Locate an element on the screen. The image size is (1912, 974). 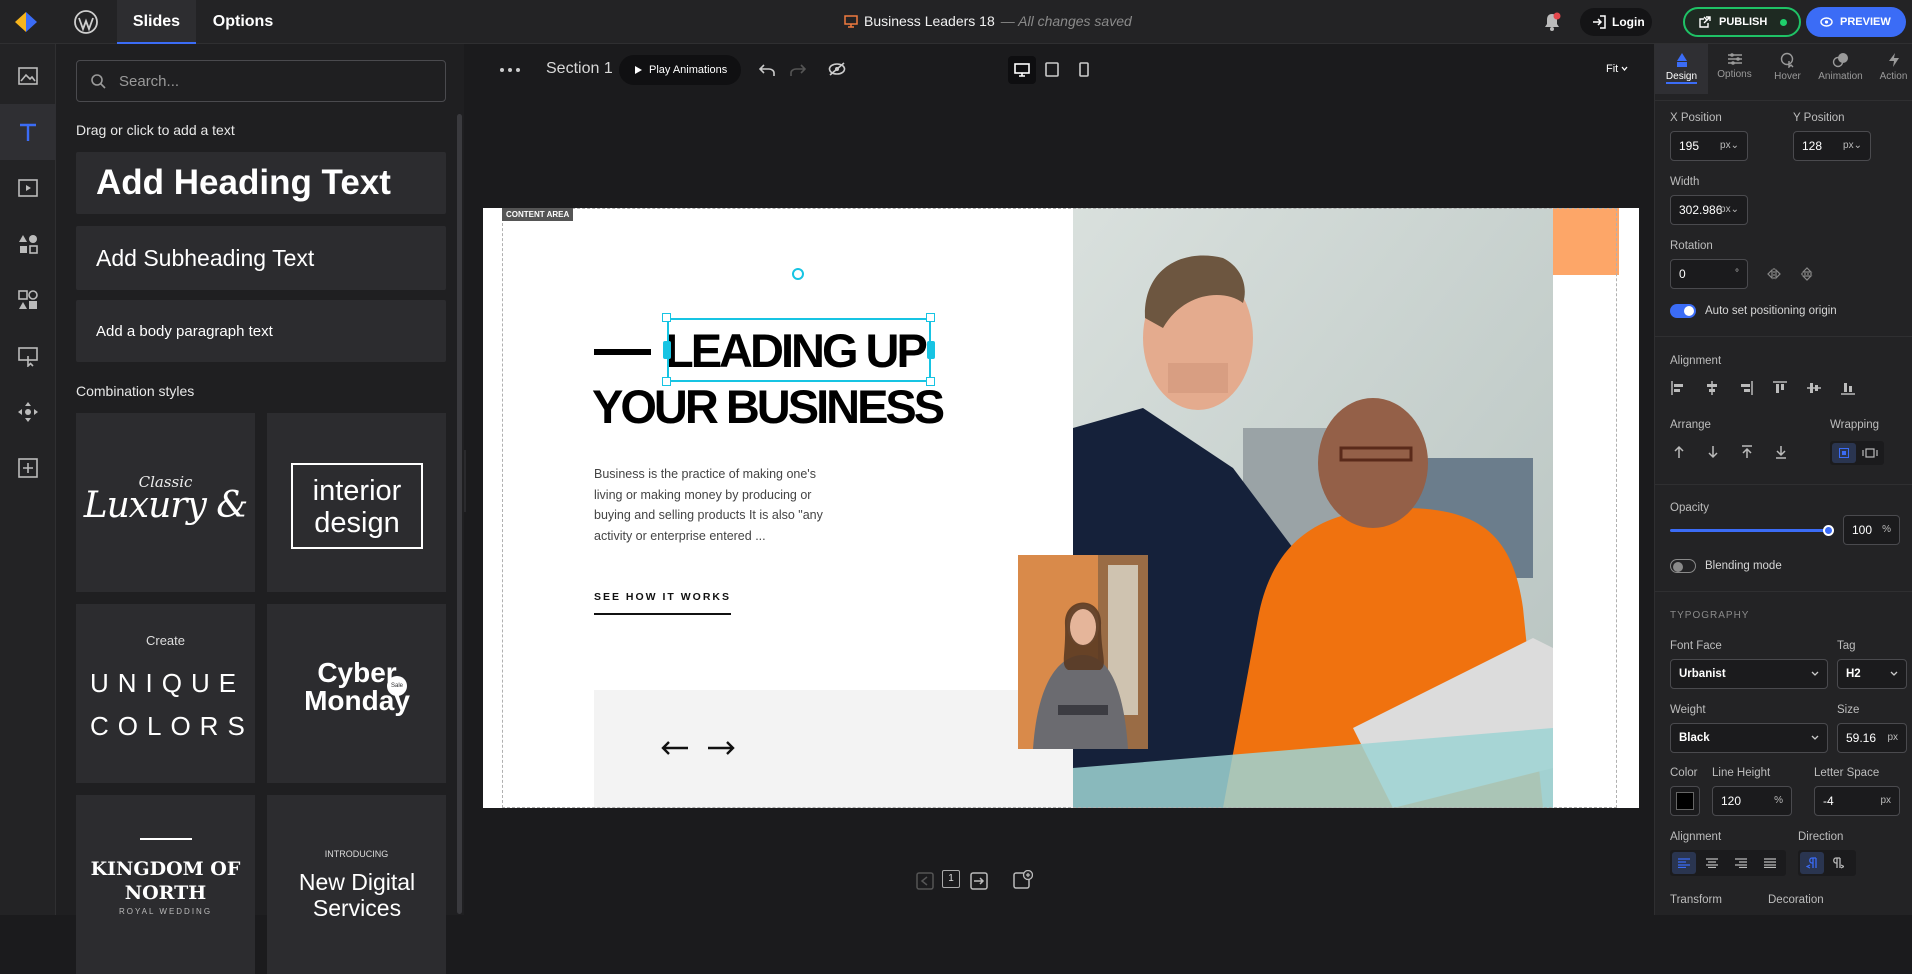
line-height-unit: % is located at coordinates (1778, 800).